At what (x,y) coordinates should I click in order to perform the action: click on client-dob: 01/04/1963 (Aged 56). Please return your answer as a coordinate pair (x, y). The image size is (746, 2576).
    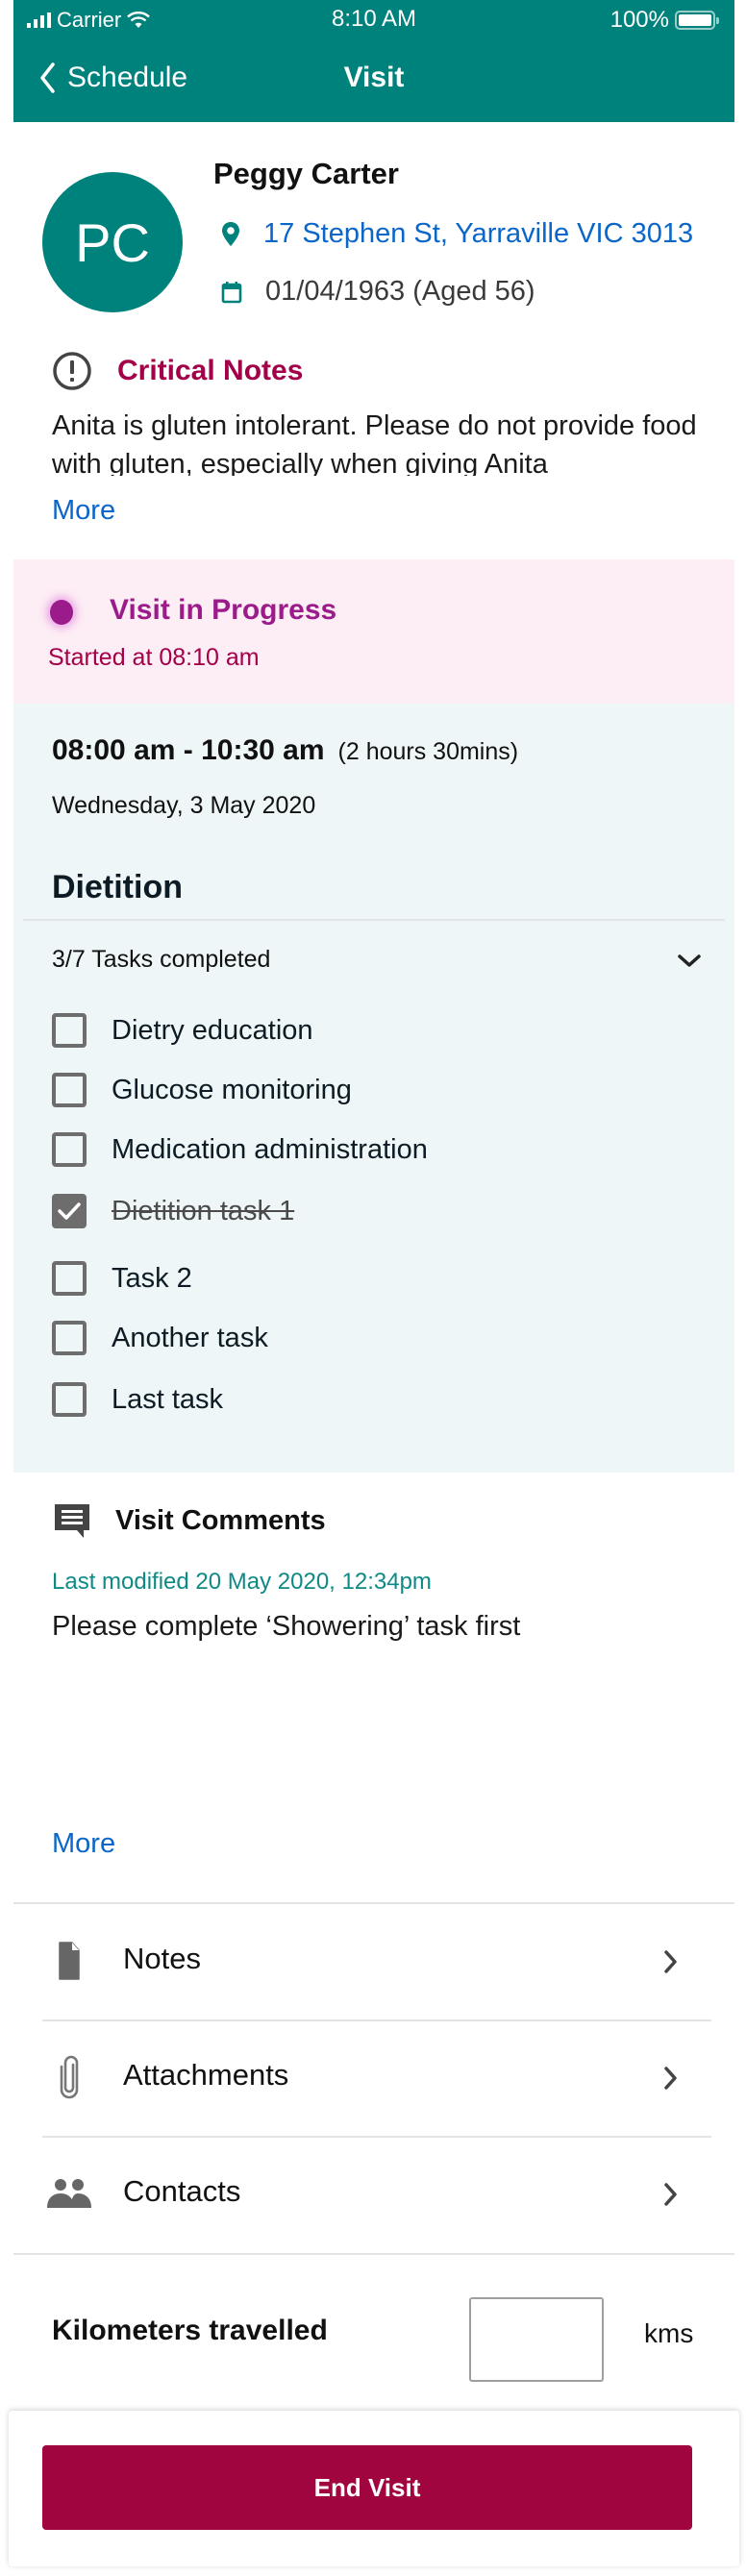
    Looking at the image, I should click on (400, 291).